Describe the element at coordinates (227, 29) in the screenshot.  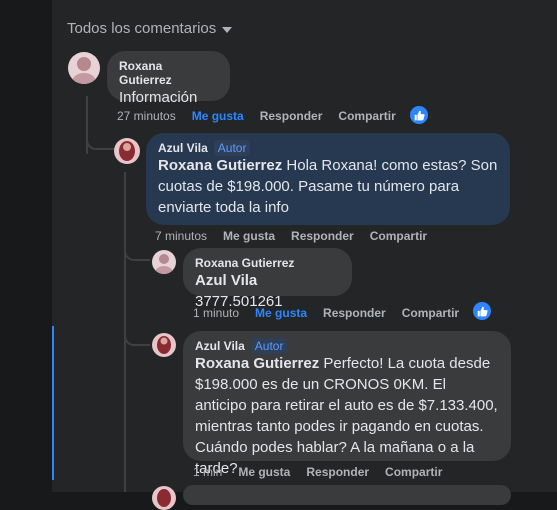
I see `caret-down-icon` at that location.